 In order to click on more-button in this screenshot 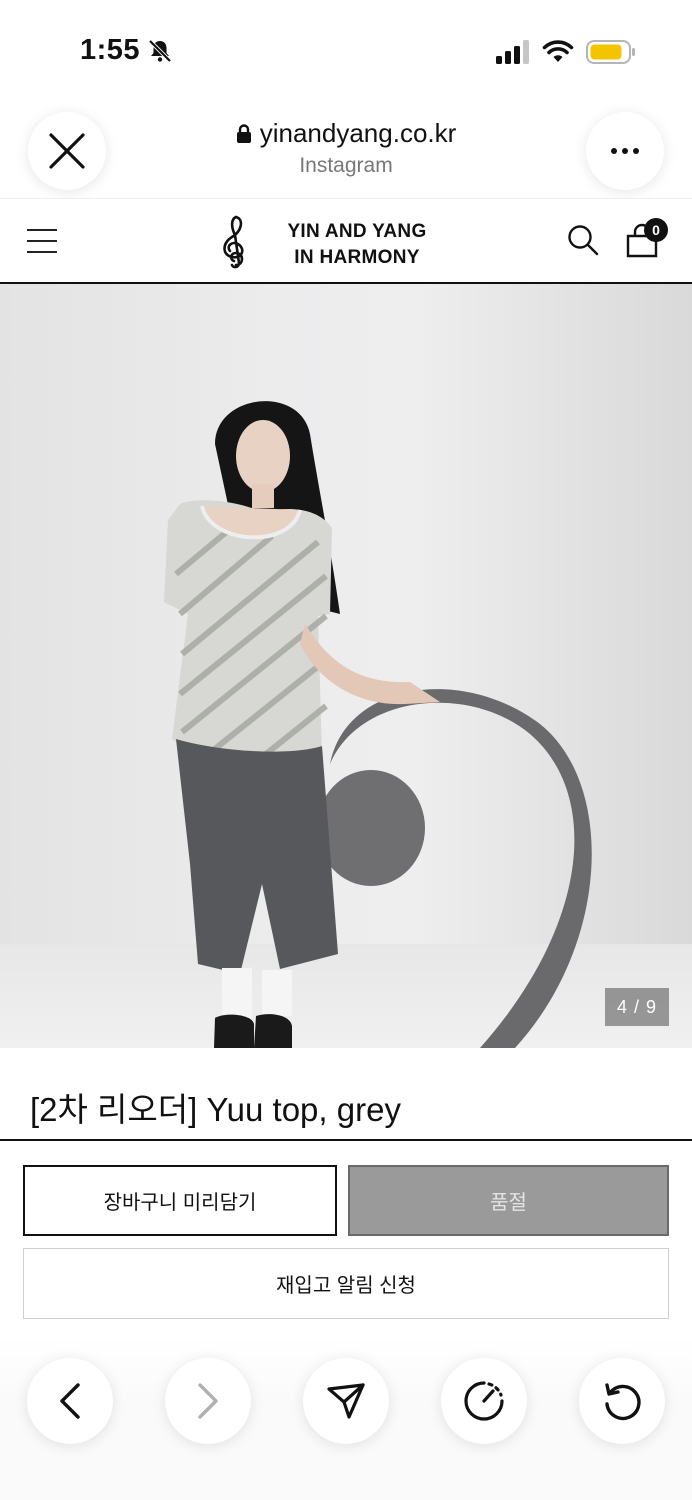, I will do `click(625, 151)`.